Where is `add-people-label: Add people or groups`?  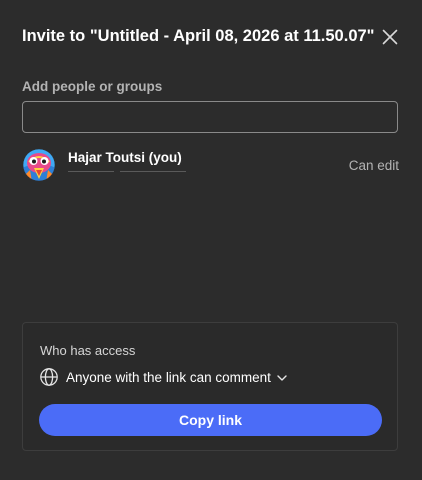 add-people-label: Add people or groups is located at coordinates (92, 86).